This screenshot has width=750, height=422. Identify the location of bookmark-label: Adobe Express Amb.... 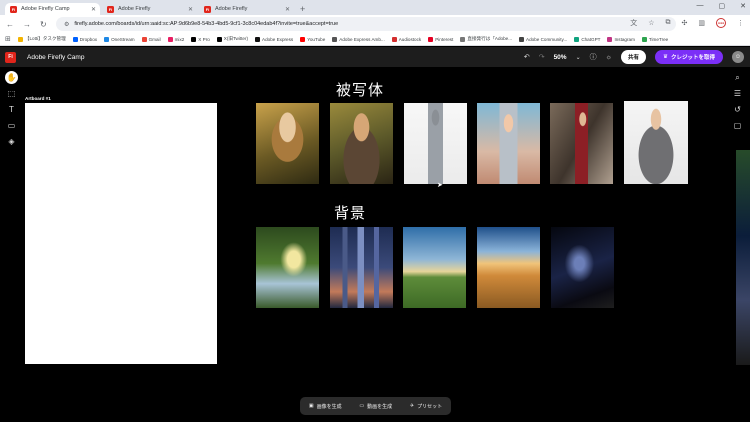
(362, 39).